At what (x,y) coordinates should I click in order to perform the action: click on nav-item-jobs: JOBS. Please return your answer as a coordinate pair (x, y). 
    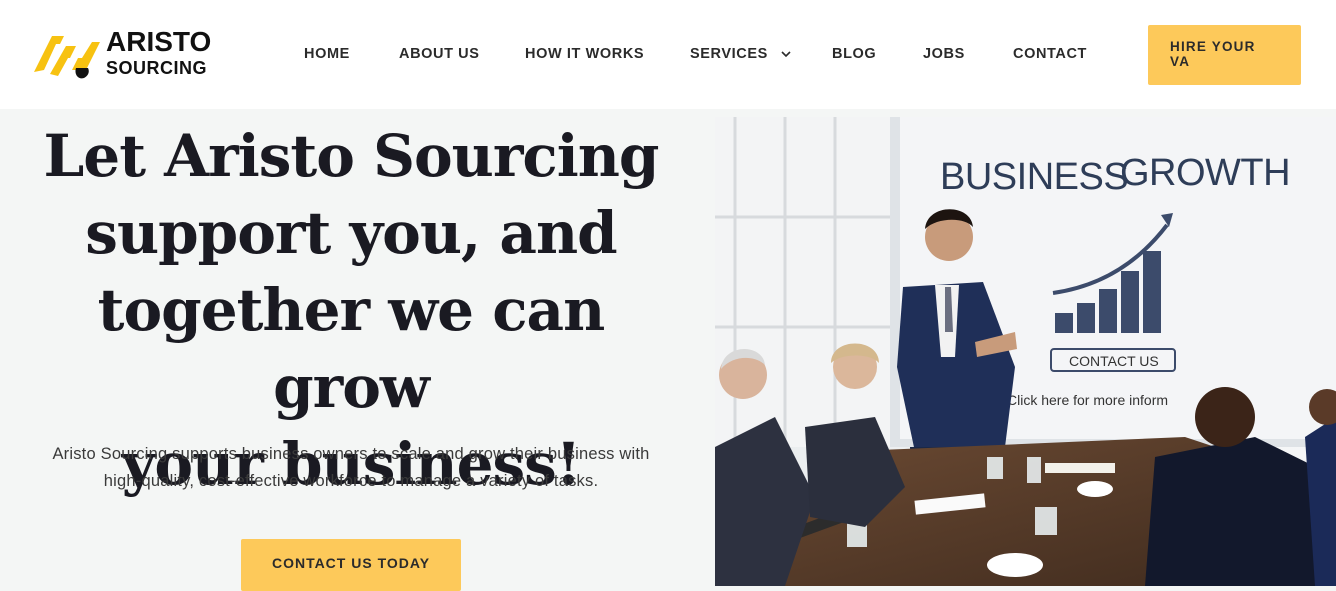
    Looking at the image, I should click on (944, 54).